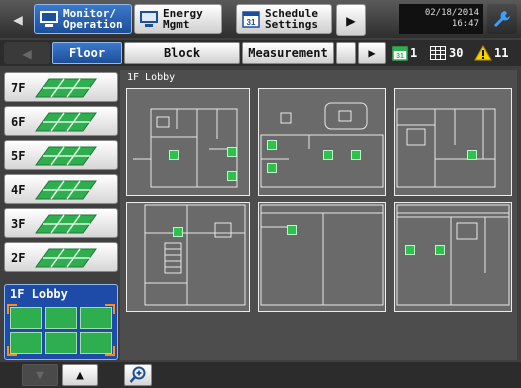  What do you see at coordinates (151, 77) in the screenshot?
I see `area-label: 1F Lobby` at bounding box center [151, 77].